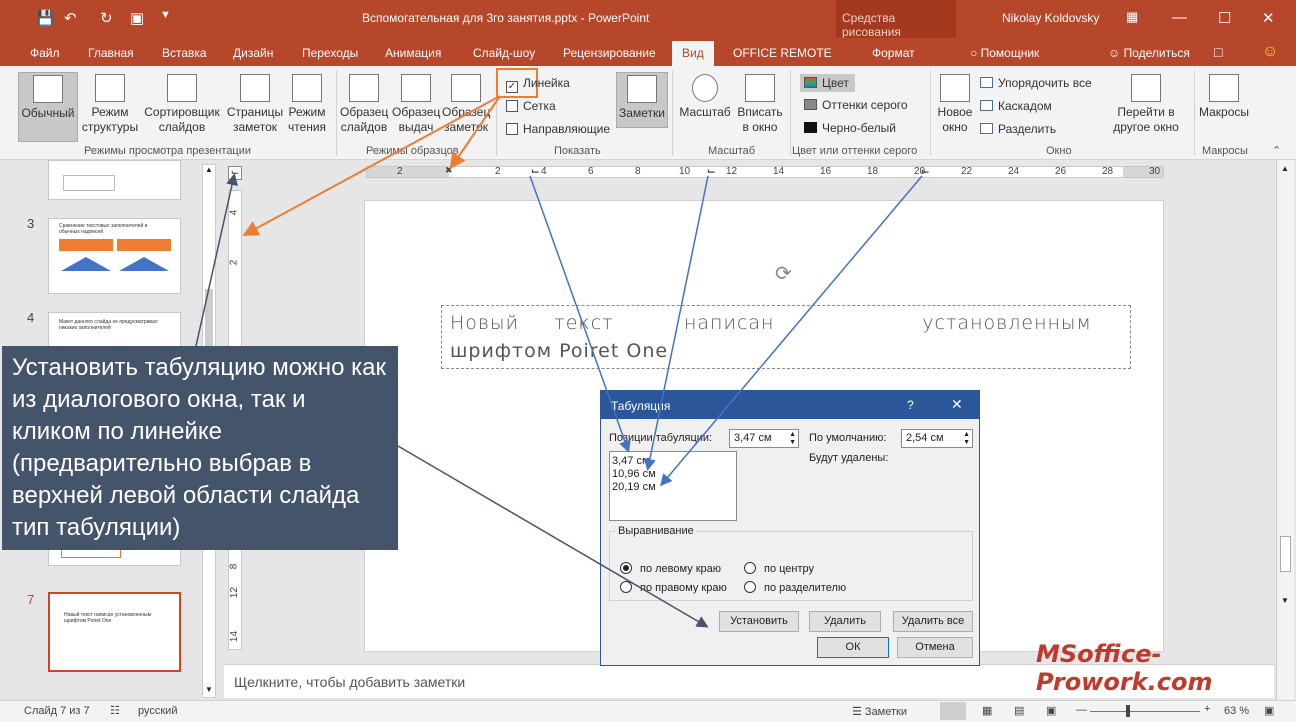 Image resolution: width=1296 pixels, height=722 pixels. I want to click on ok-button: ОК, so click(853, 647).